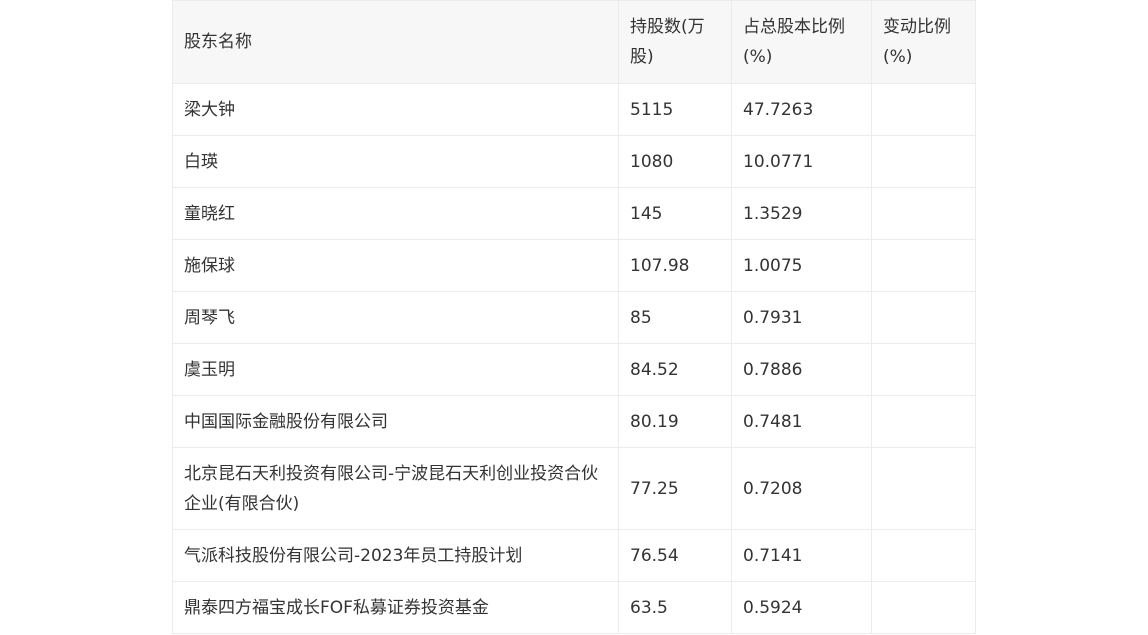 This screenshot has height=635, width=1148. What do you see at coordinates (675, 317) in the screenshot?
I see `cell-shares: 85` at bounding box center [675, 317].